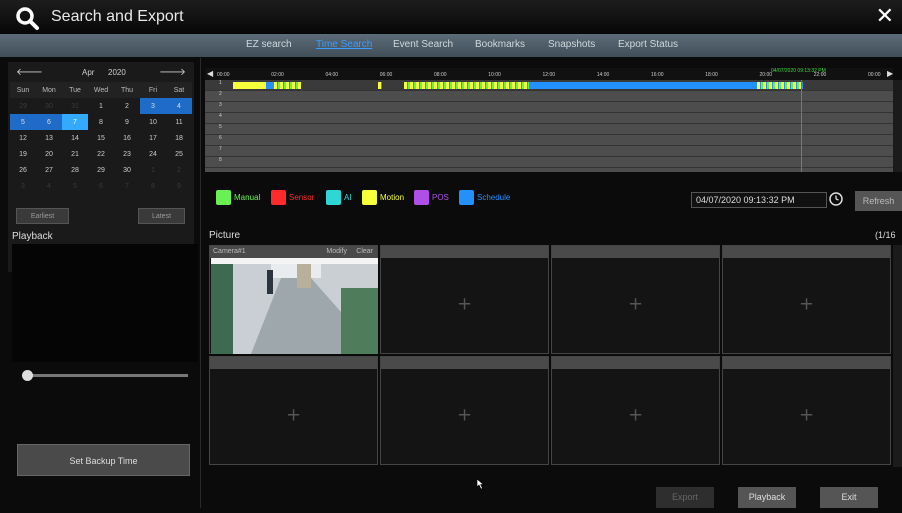 Image resolution: width=902 pixels, height=513 pixels. Describe the element at coordinates (549, 151) in the screenshot. I see `timeline-row: 7` at that location.